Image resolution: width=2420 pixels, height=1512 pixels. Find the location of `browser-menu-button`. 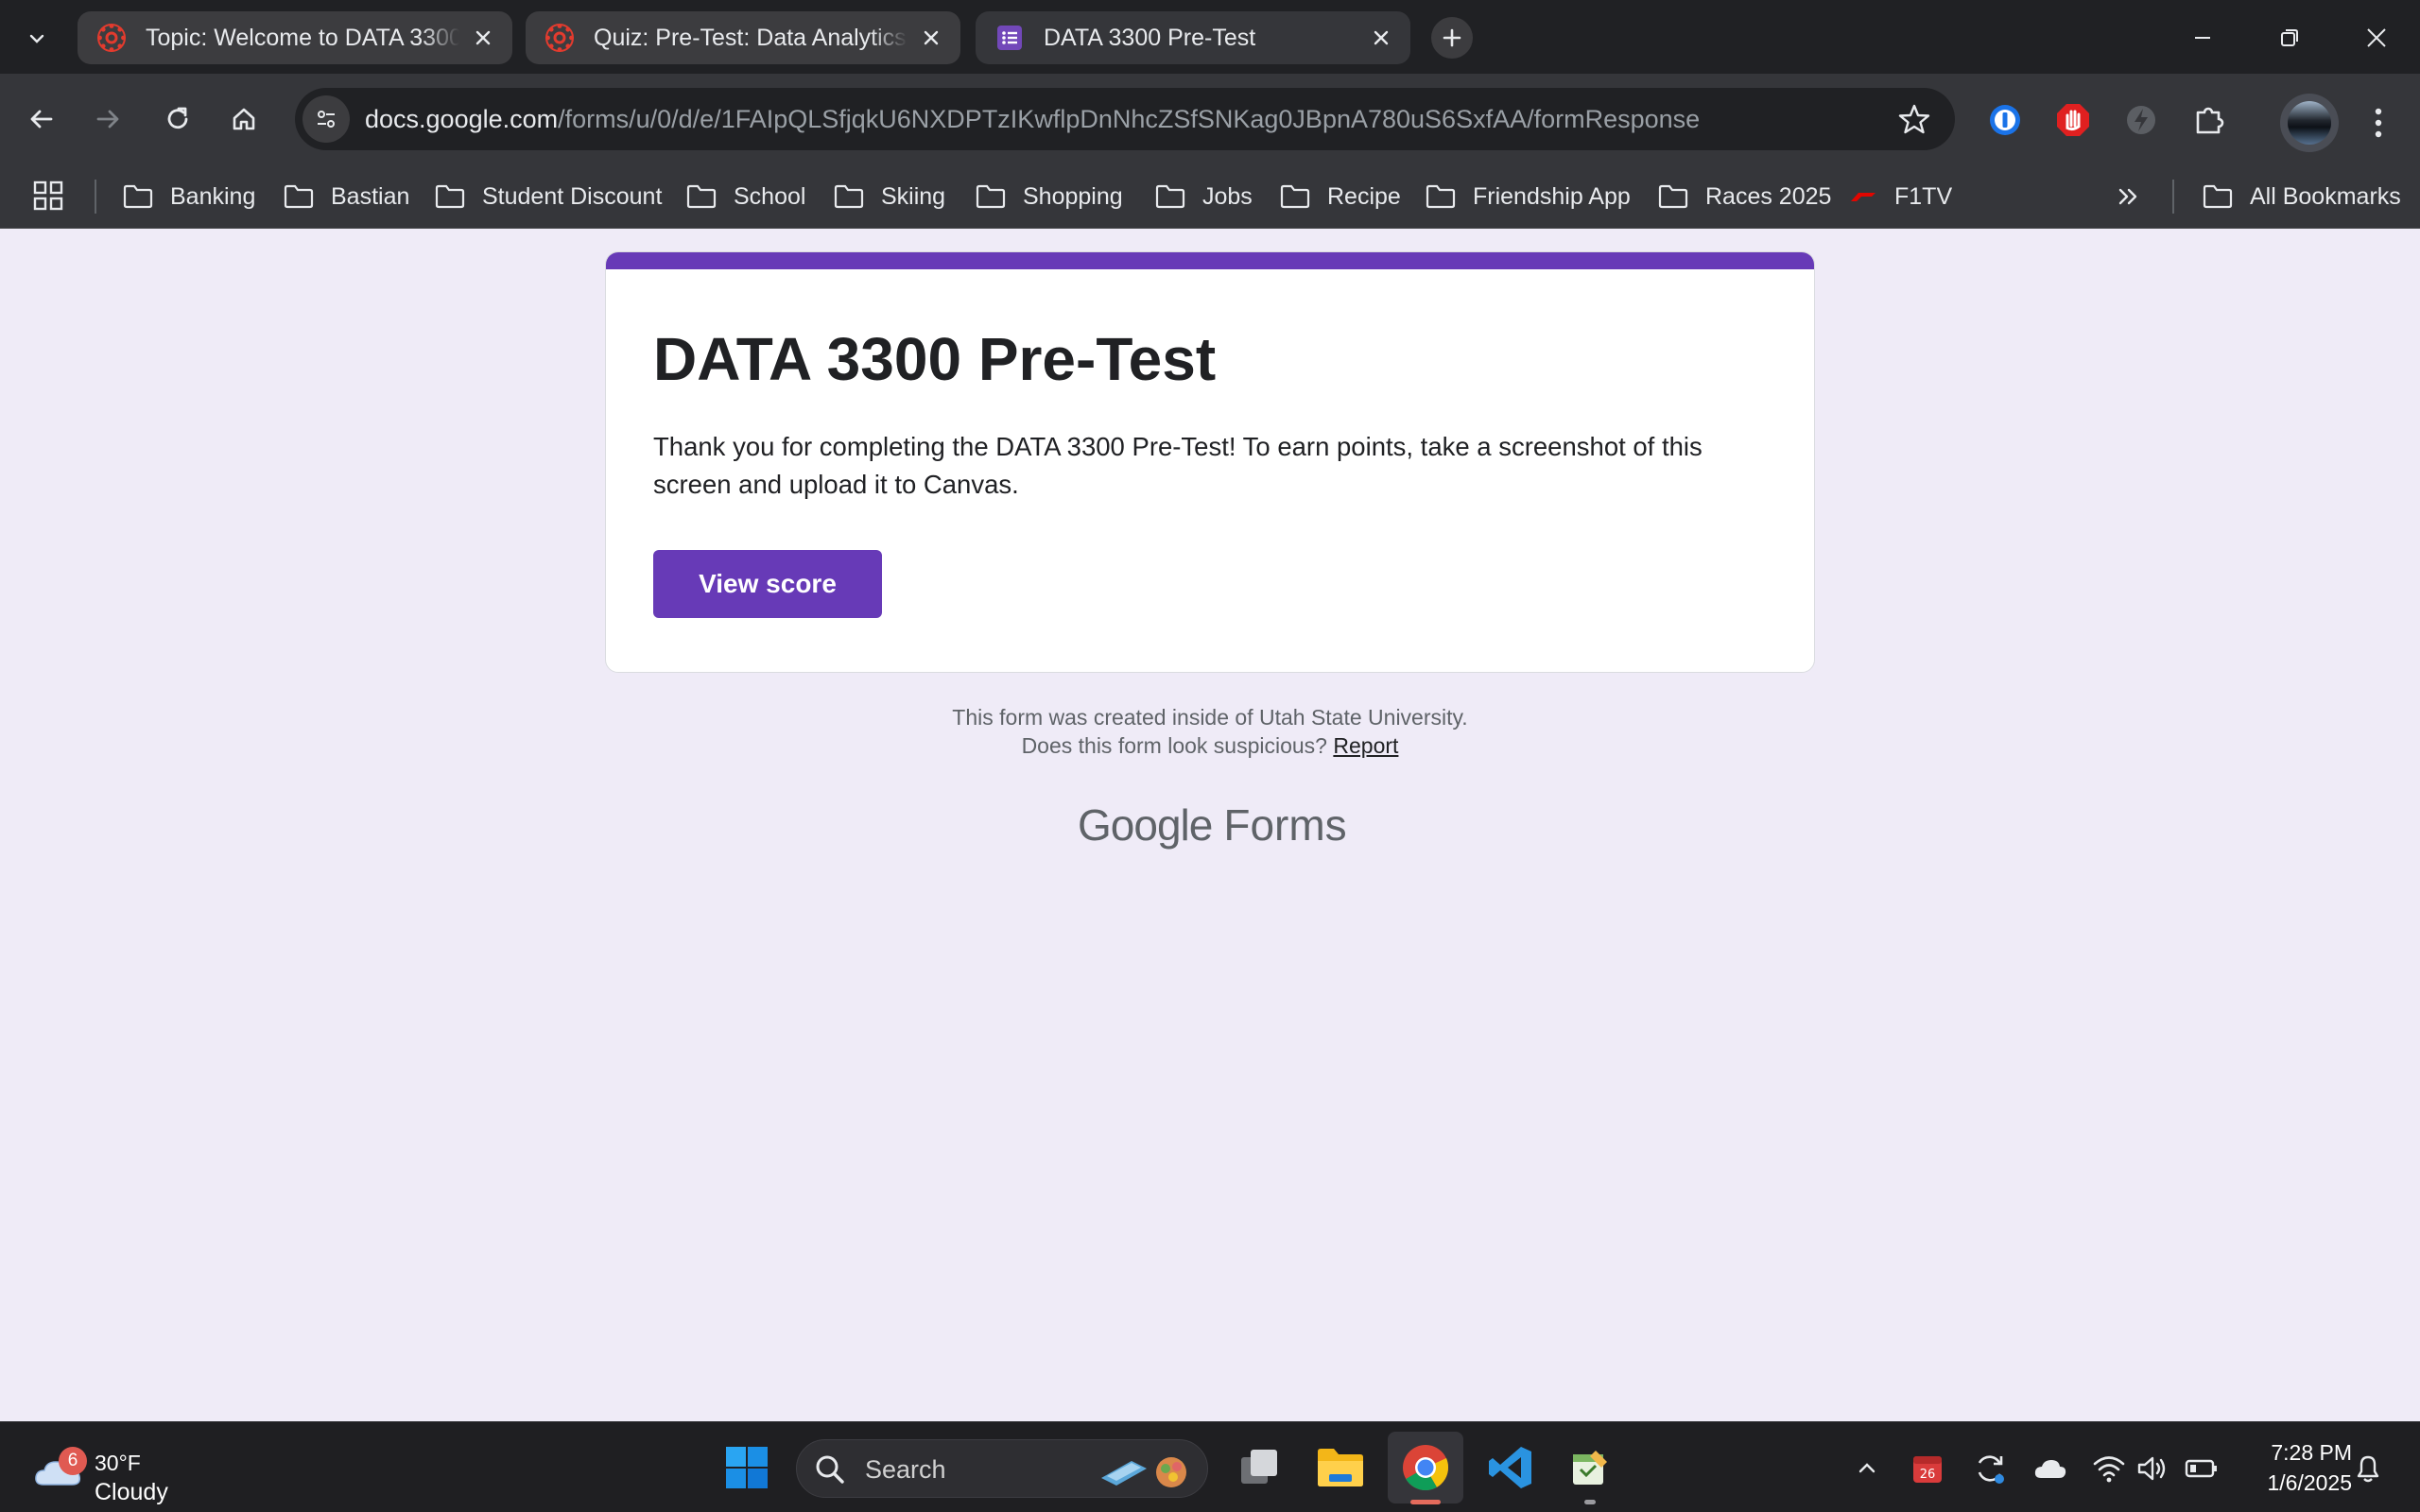

browser-menu-button is located at coordinates (2378, 123).